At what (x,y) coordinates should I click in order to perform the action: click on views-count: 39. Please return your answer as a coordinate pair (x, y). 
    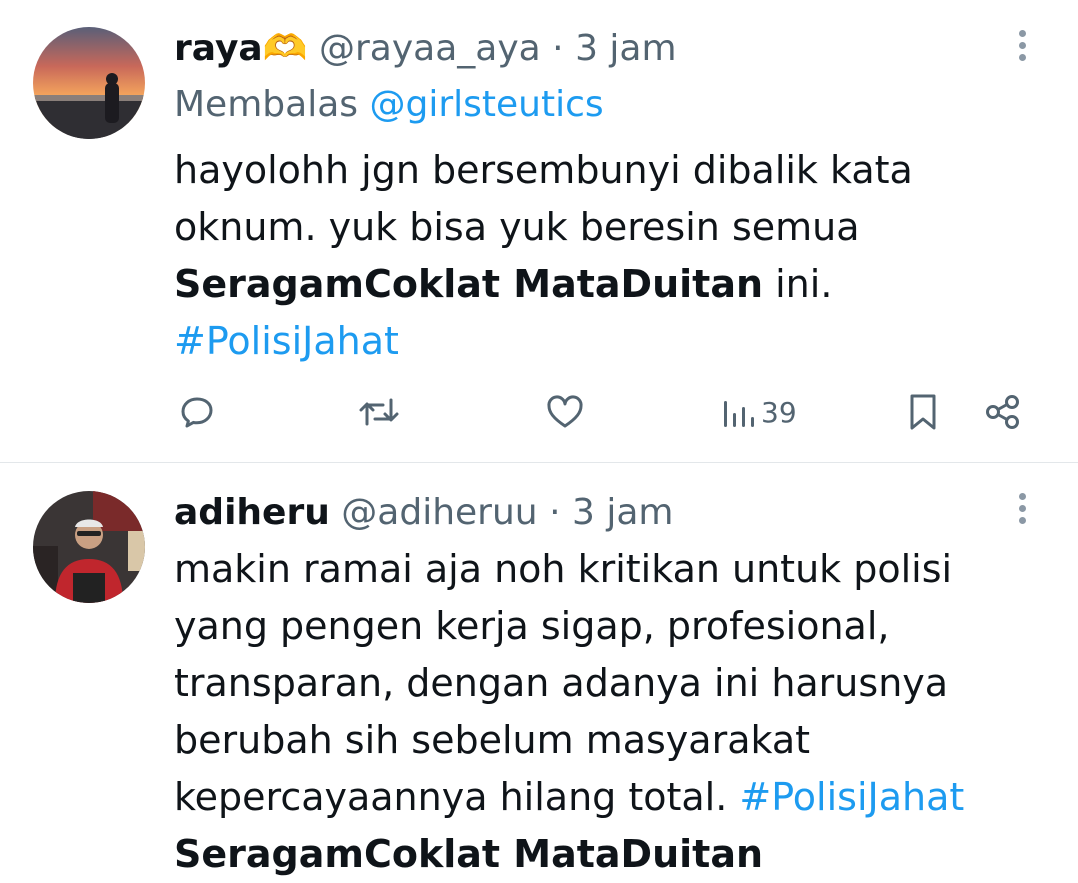
    Looking at the image, I should click on (779, 412).